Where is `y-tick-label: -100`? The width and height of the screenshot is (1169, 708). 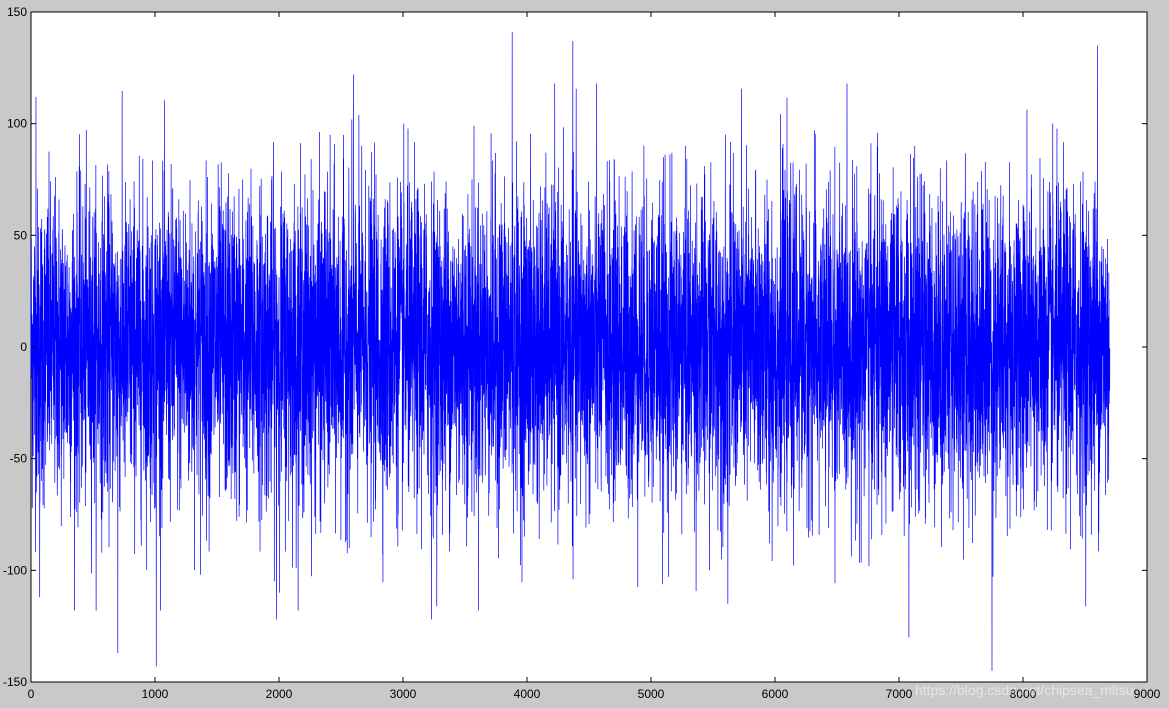 y-tick-label: -100 is located at coordinates (15, 570).